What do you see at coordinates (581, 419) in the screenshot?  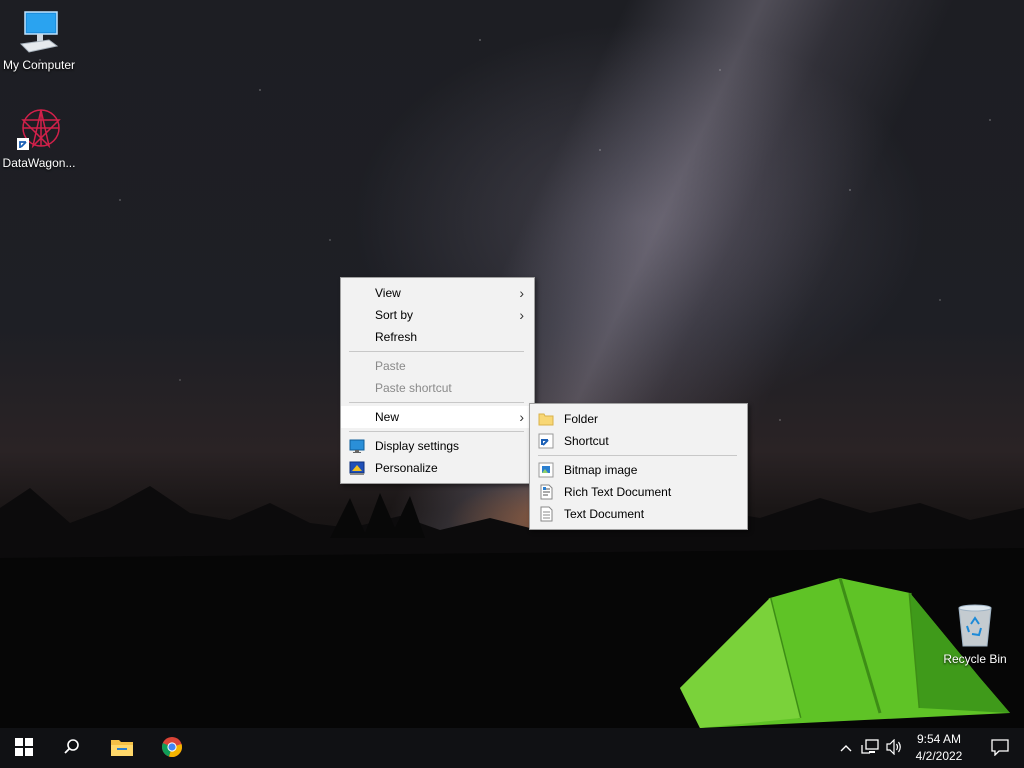 I see `menu-item-label: Folder` at bounding box center [581, 419].